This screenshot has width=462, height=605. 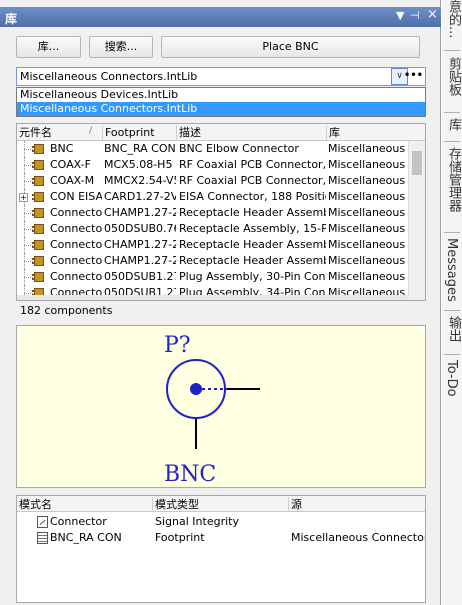 What do you see at coordinates (78, 521) in the screenshot?
I see `model-name: Connector` at bounding box center [78, 521].